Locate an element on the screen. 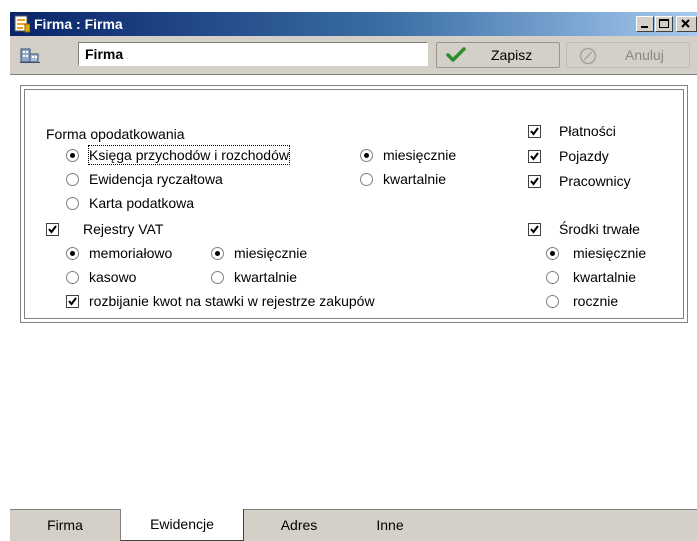 The height and width of the screenshot is (541, 697). checkbox-rejestry-vat is located at coordinates (52, 229).